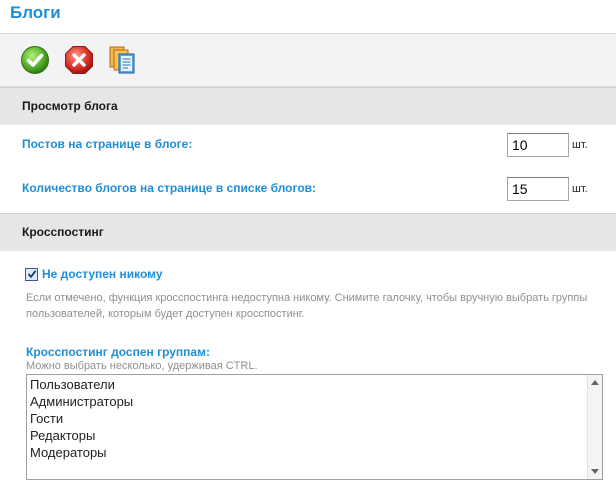 The width and height of the screenshot is (616, 481). I want to click on save-button, so click(35, 60).